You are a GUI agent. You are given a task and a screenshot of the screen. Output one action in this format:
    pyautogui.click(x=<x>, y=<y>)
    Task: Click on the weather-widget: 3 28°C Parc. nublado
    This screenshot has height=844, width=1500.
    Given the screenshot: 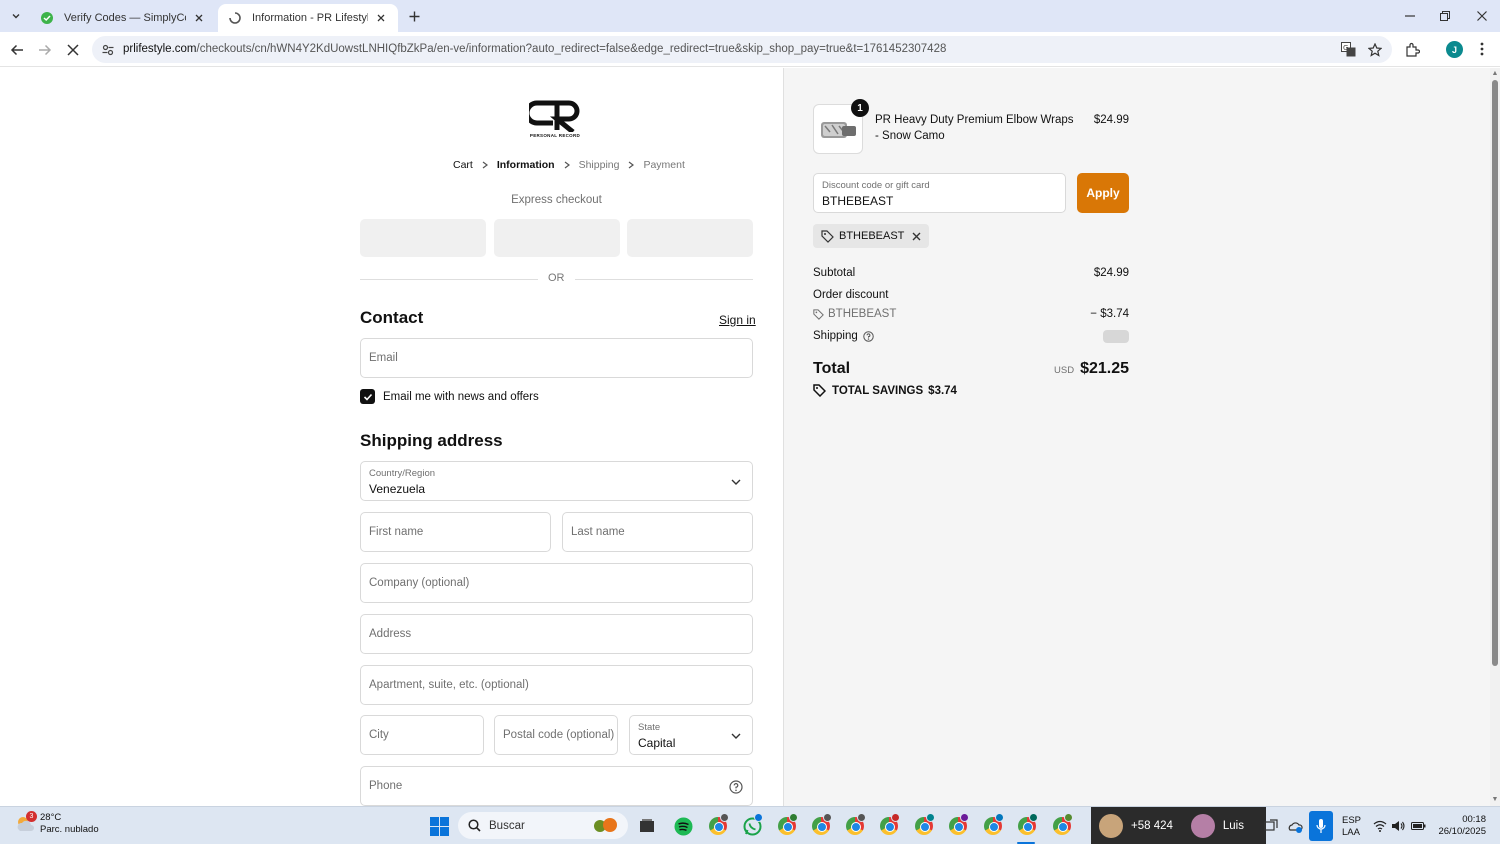 What is the action you would take?
    pyautogui.click(x=56, y=823)
    